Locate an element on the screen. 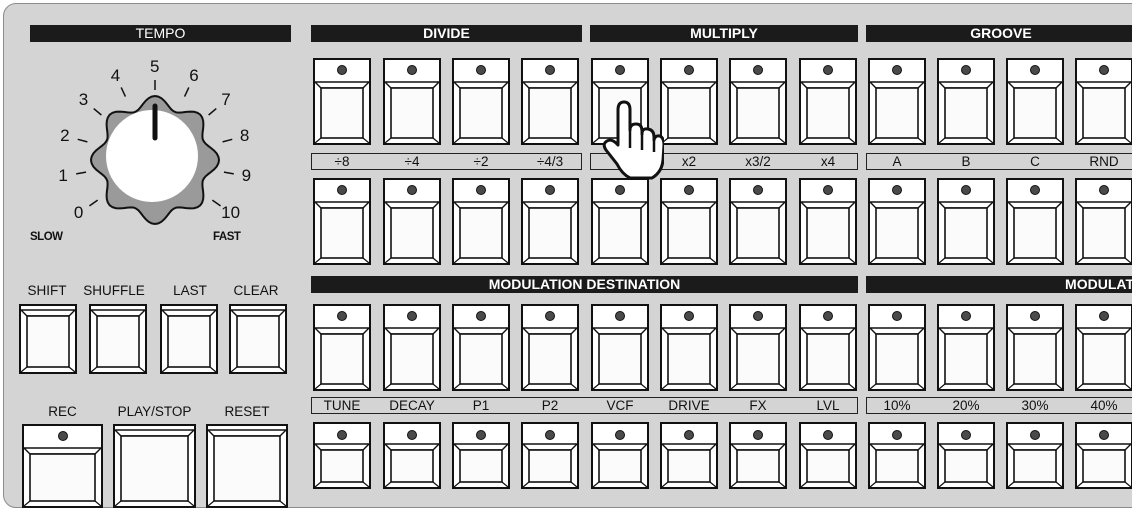  tempo-knob is located at coordinates (155, 160).